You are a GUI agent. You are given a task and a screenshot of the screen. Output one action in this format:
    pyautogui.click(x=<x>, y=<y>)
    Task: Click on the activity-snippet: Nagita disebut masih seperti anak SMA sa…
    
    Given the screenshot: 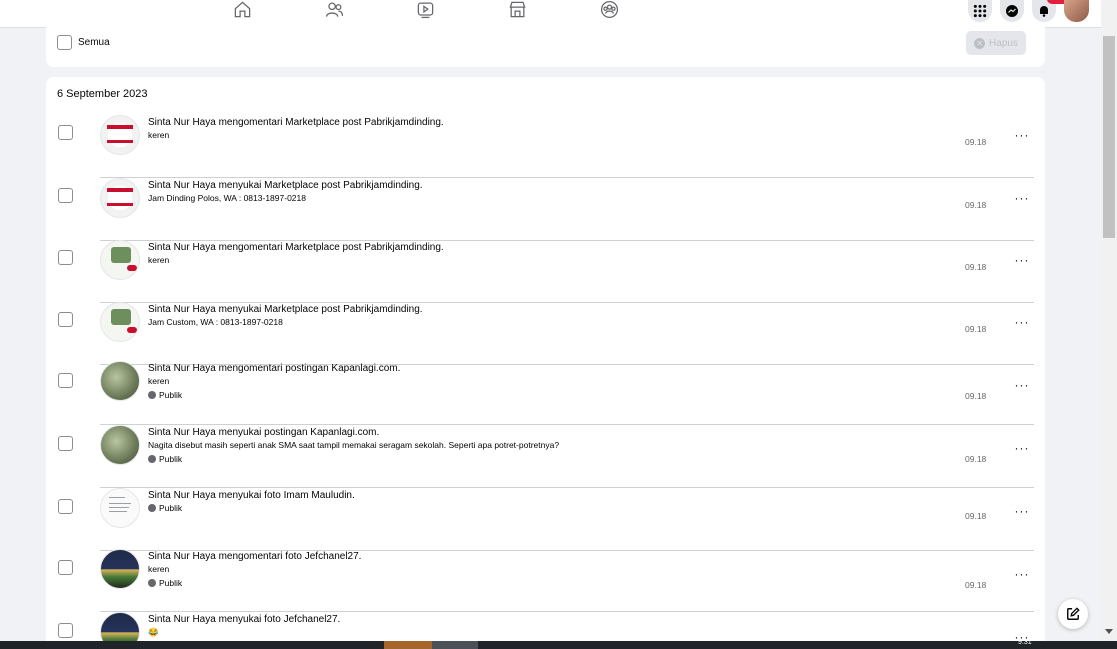 What is the action you would take?
    pyautogui.click(x=354, y=445)
    